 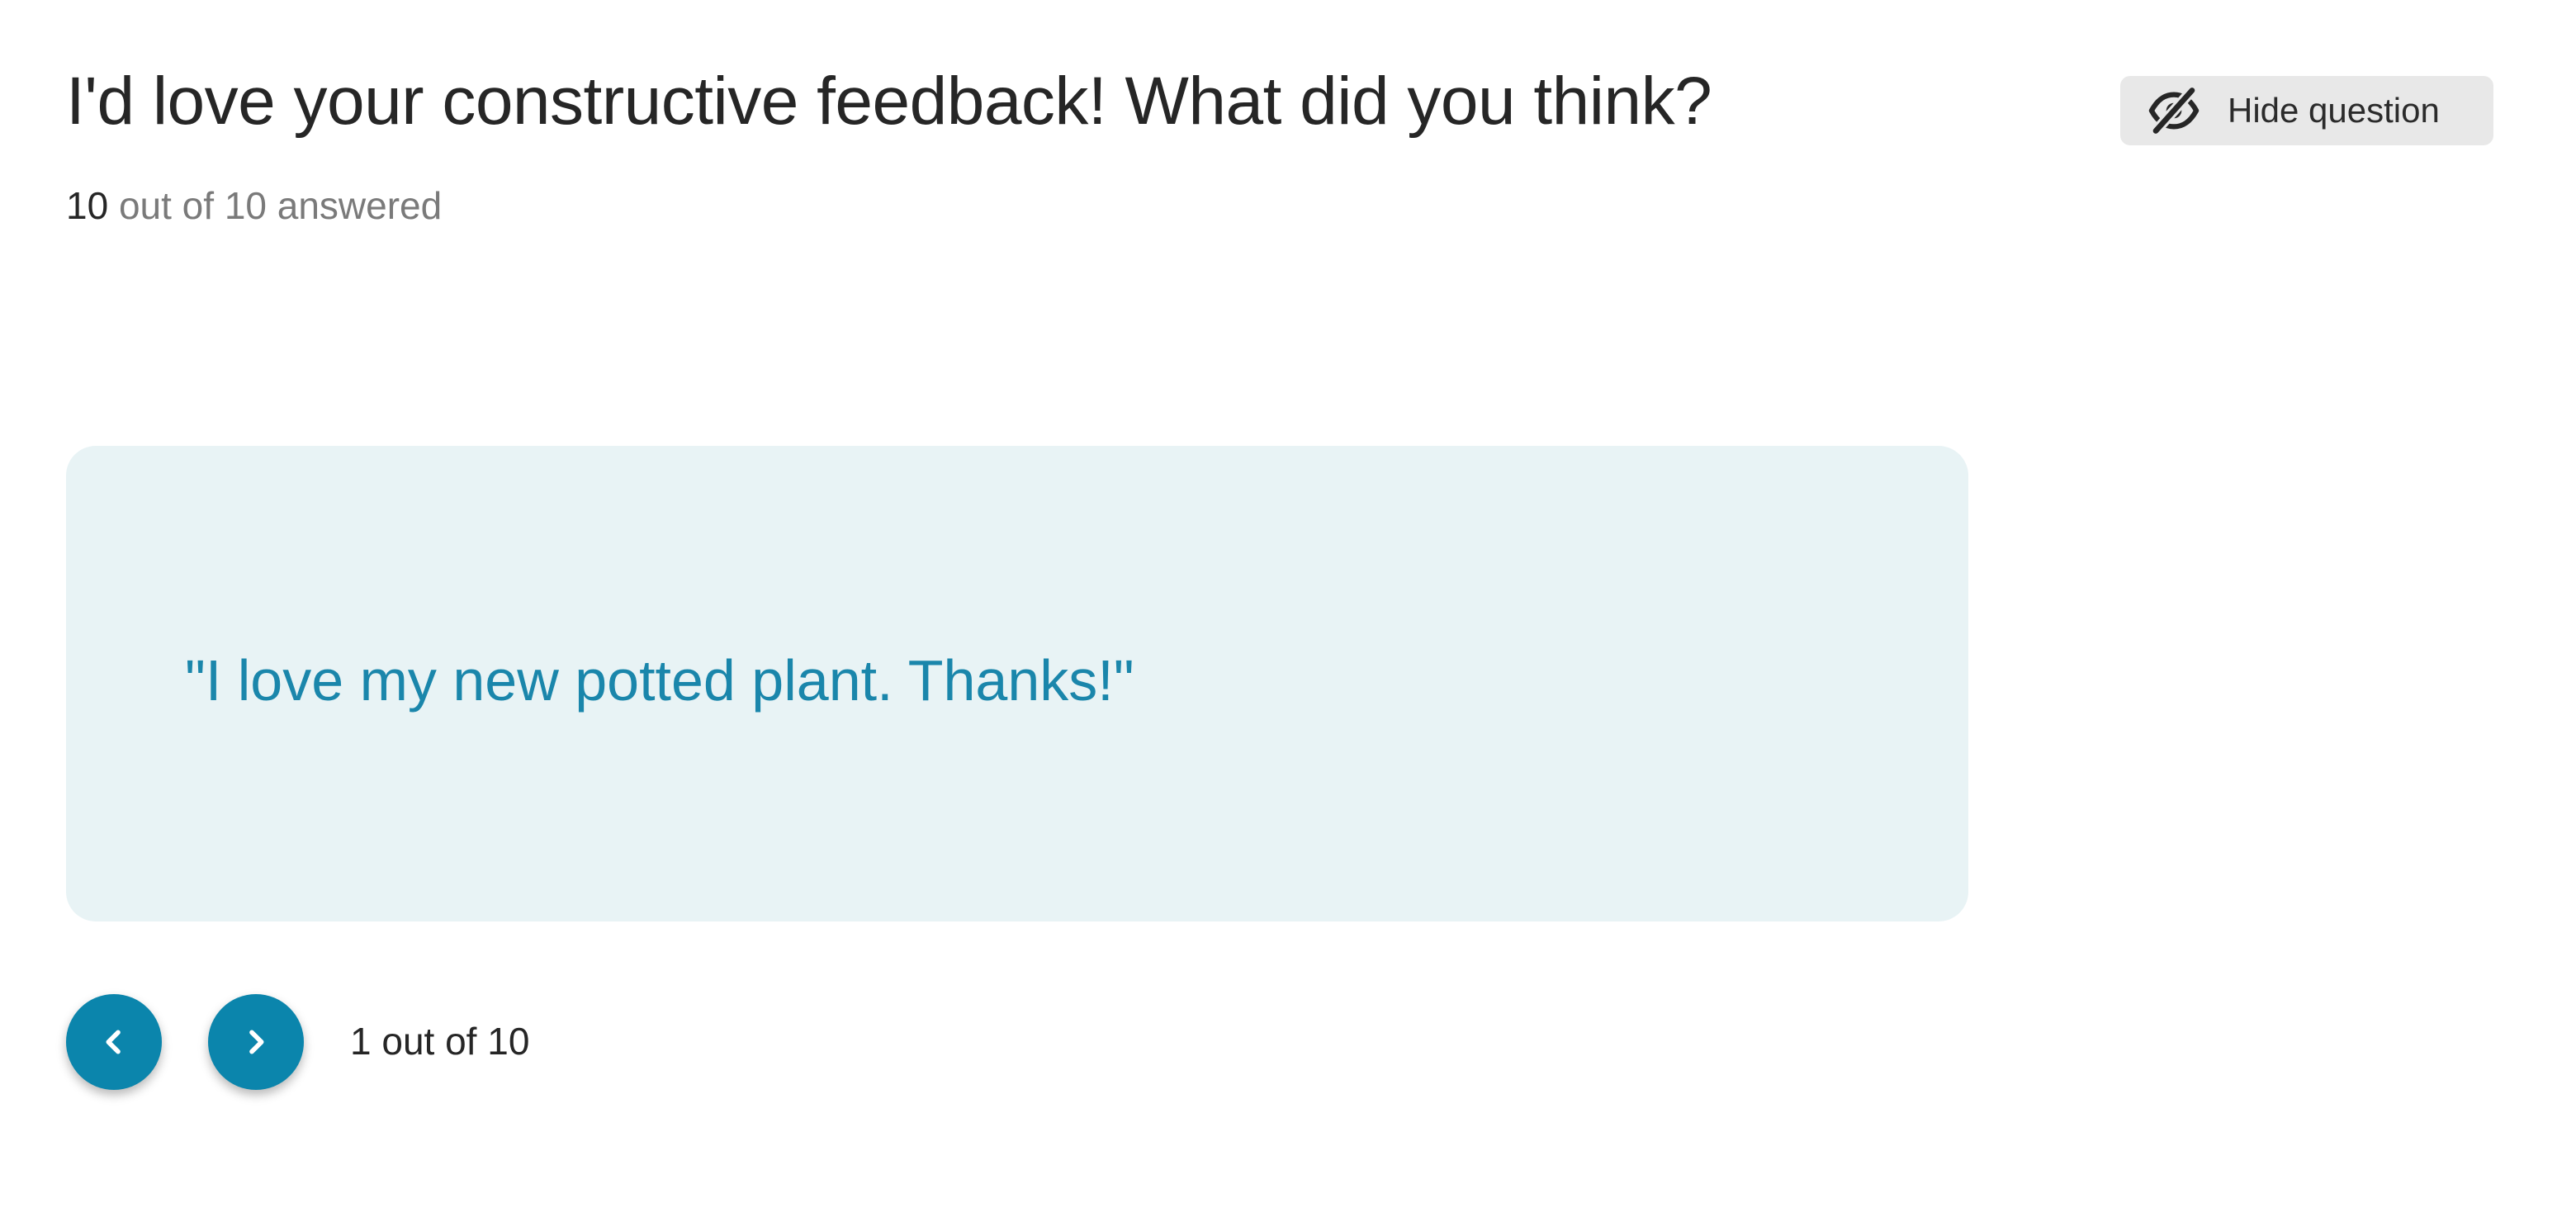 I want to click on chevron-right-icon, so click(x=255, y=1042).